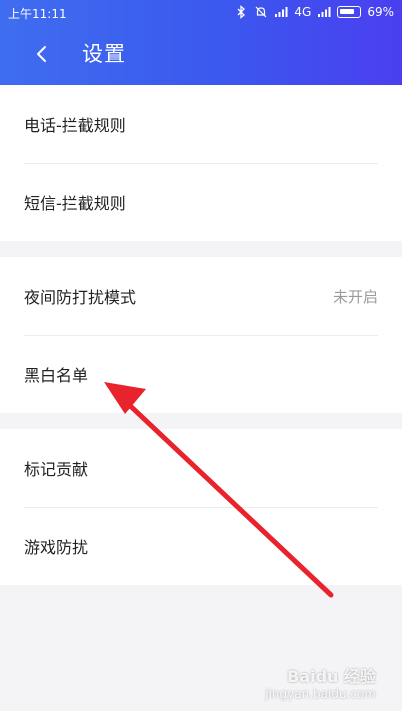 The image size is (402, 711). I want to click on chevron-left-icon, so click(41, 54).